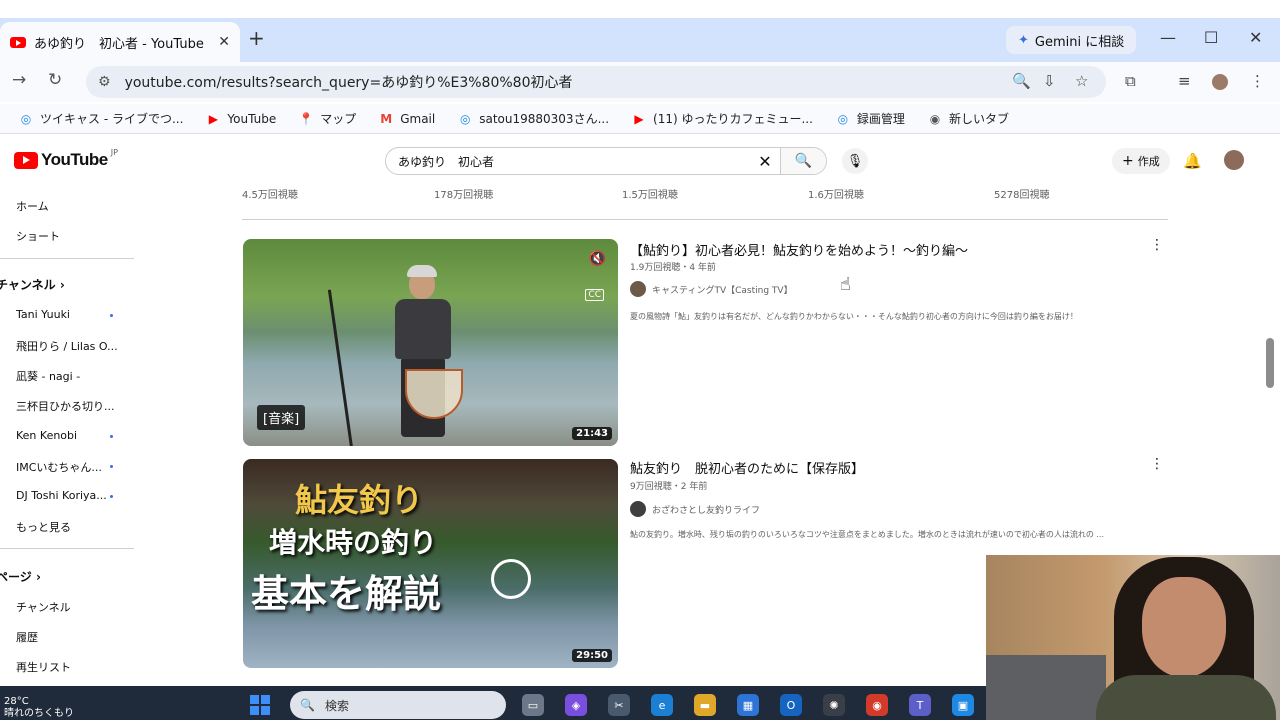  I want to click on minimize-button: —, so click(1168, 37).